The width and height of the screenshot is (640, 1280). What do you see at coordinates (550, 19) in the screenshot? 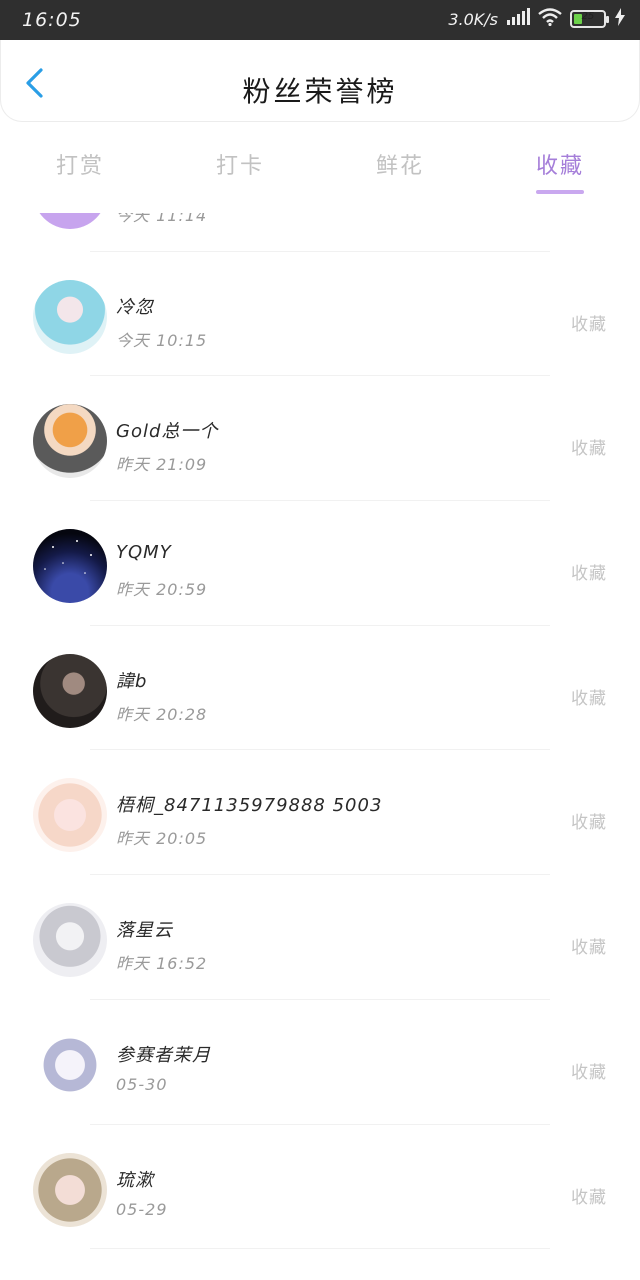
I see `wifi-icon` at bounding box center [550, 19].